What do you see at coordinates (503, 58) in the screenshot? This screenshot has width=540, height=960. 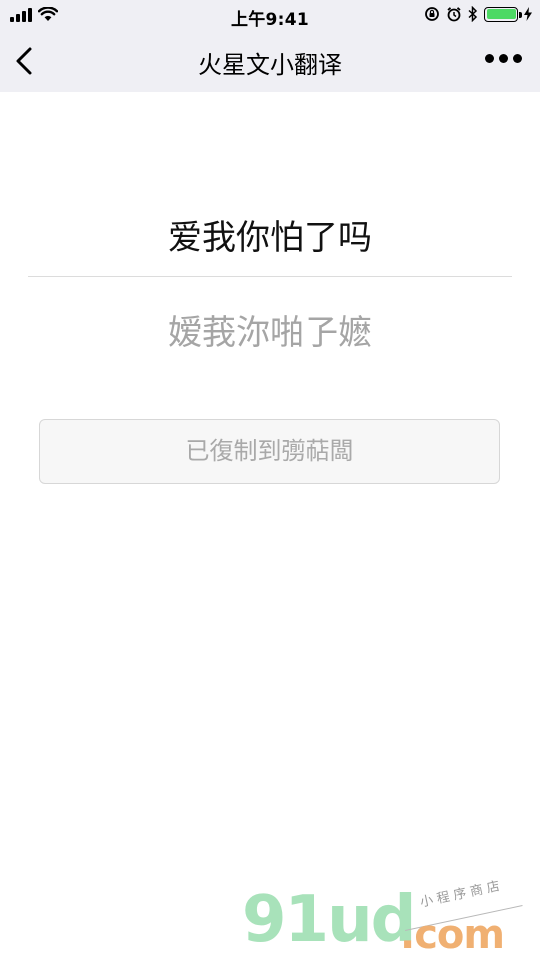 I see `more-button` at bounding box center [503, 58].